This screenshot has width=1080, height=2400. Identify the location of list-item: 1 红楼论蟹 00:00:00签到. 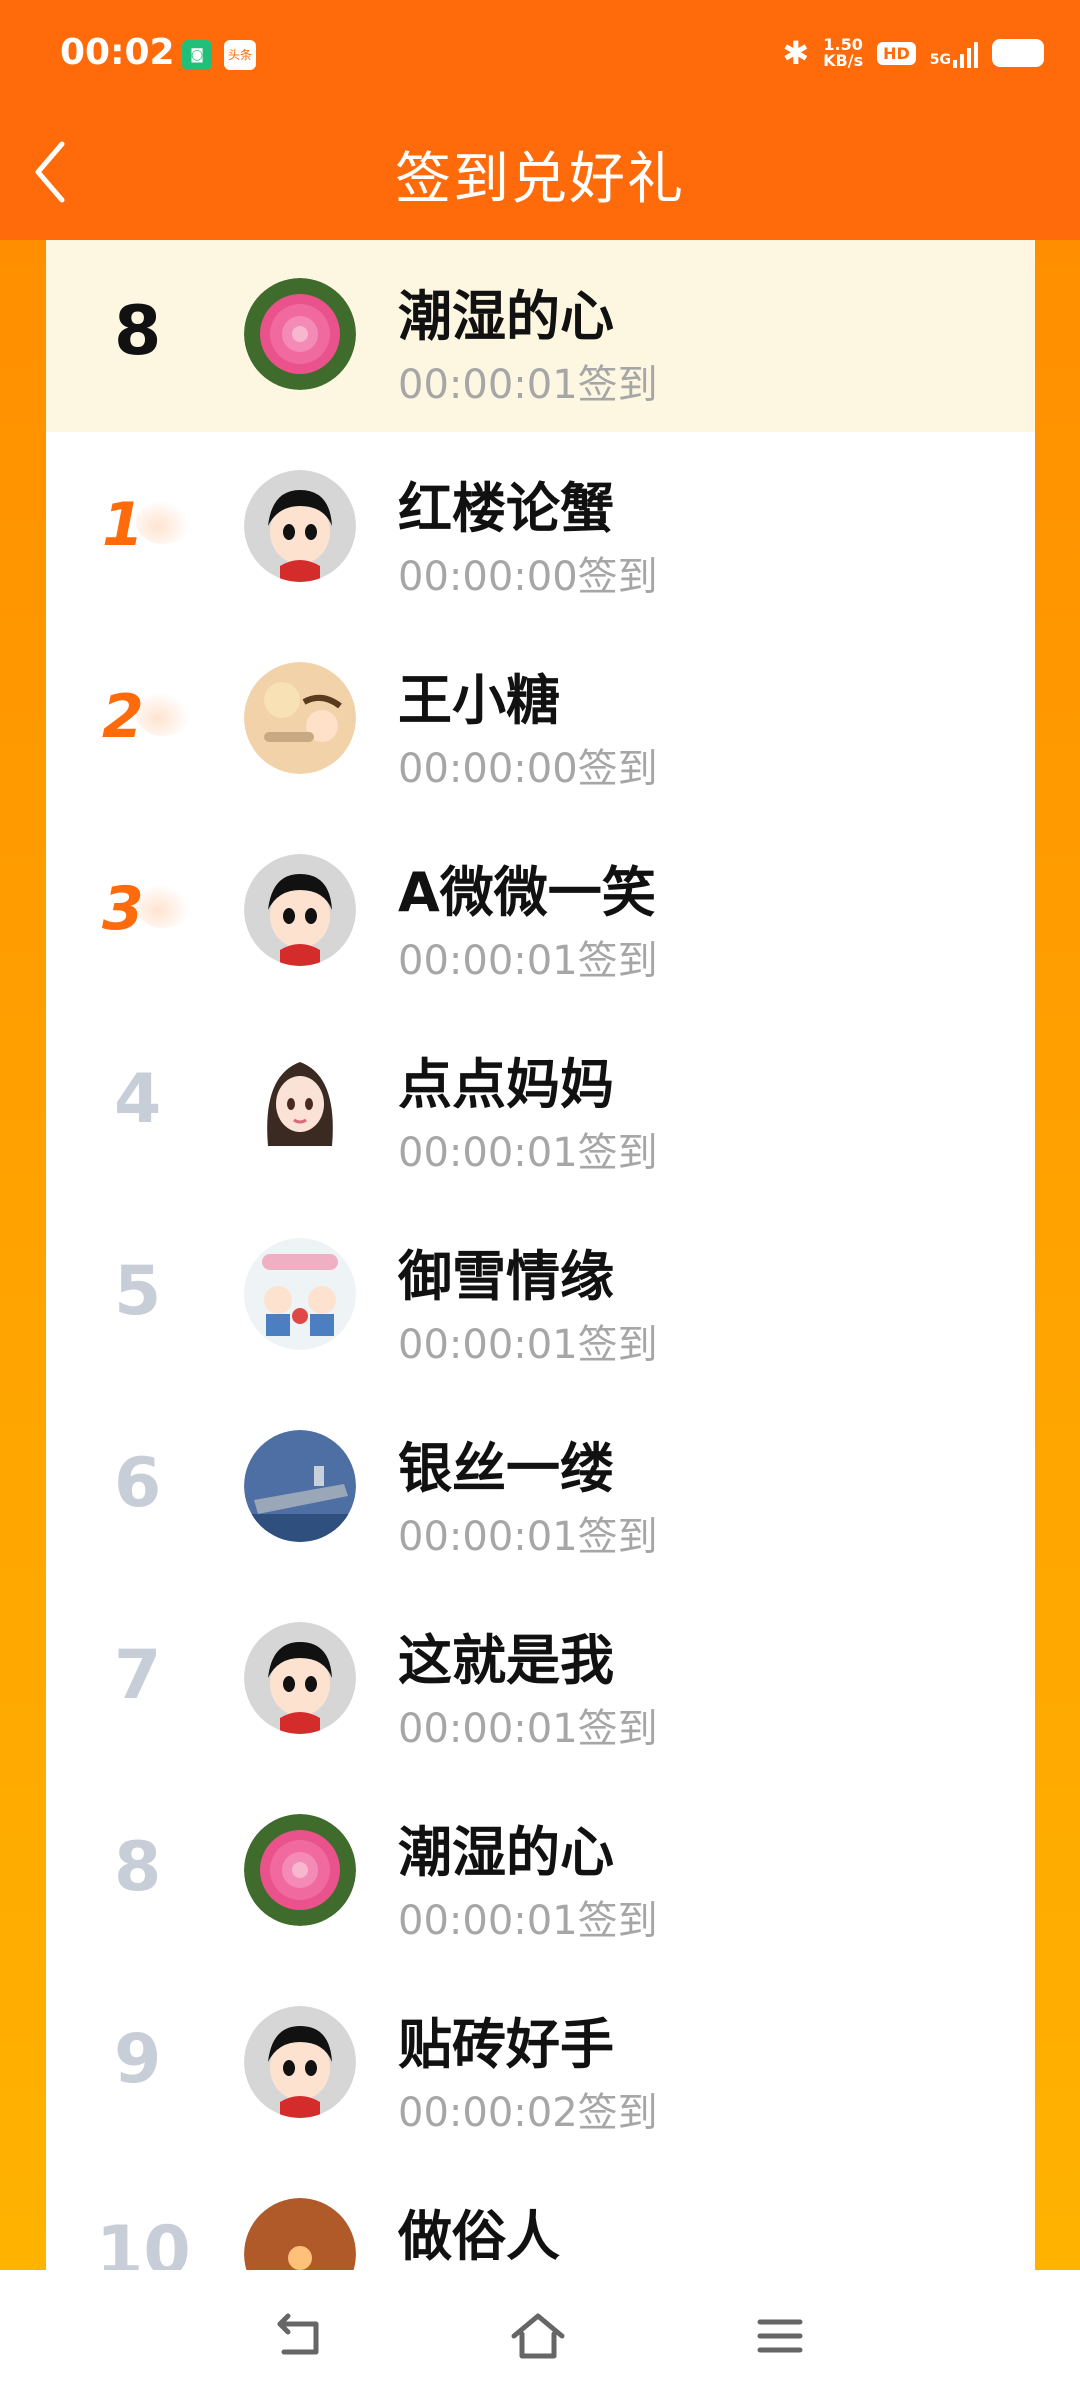
(540, 528).